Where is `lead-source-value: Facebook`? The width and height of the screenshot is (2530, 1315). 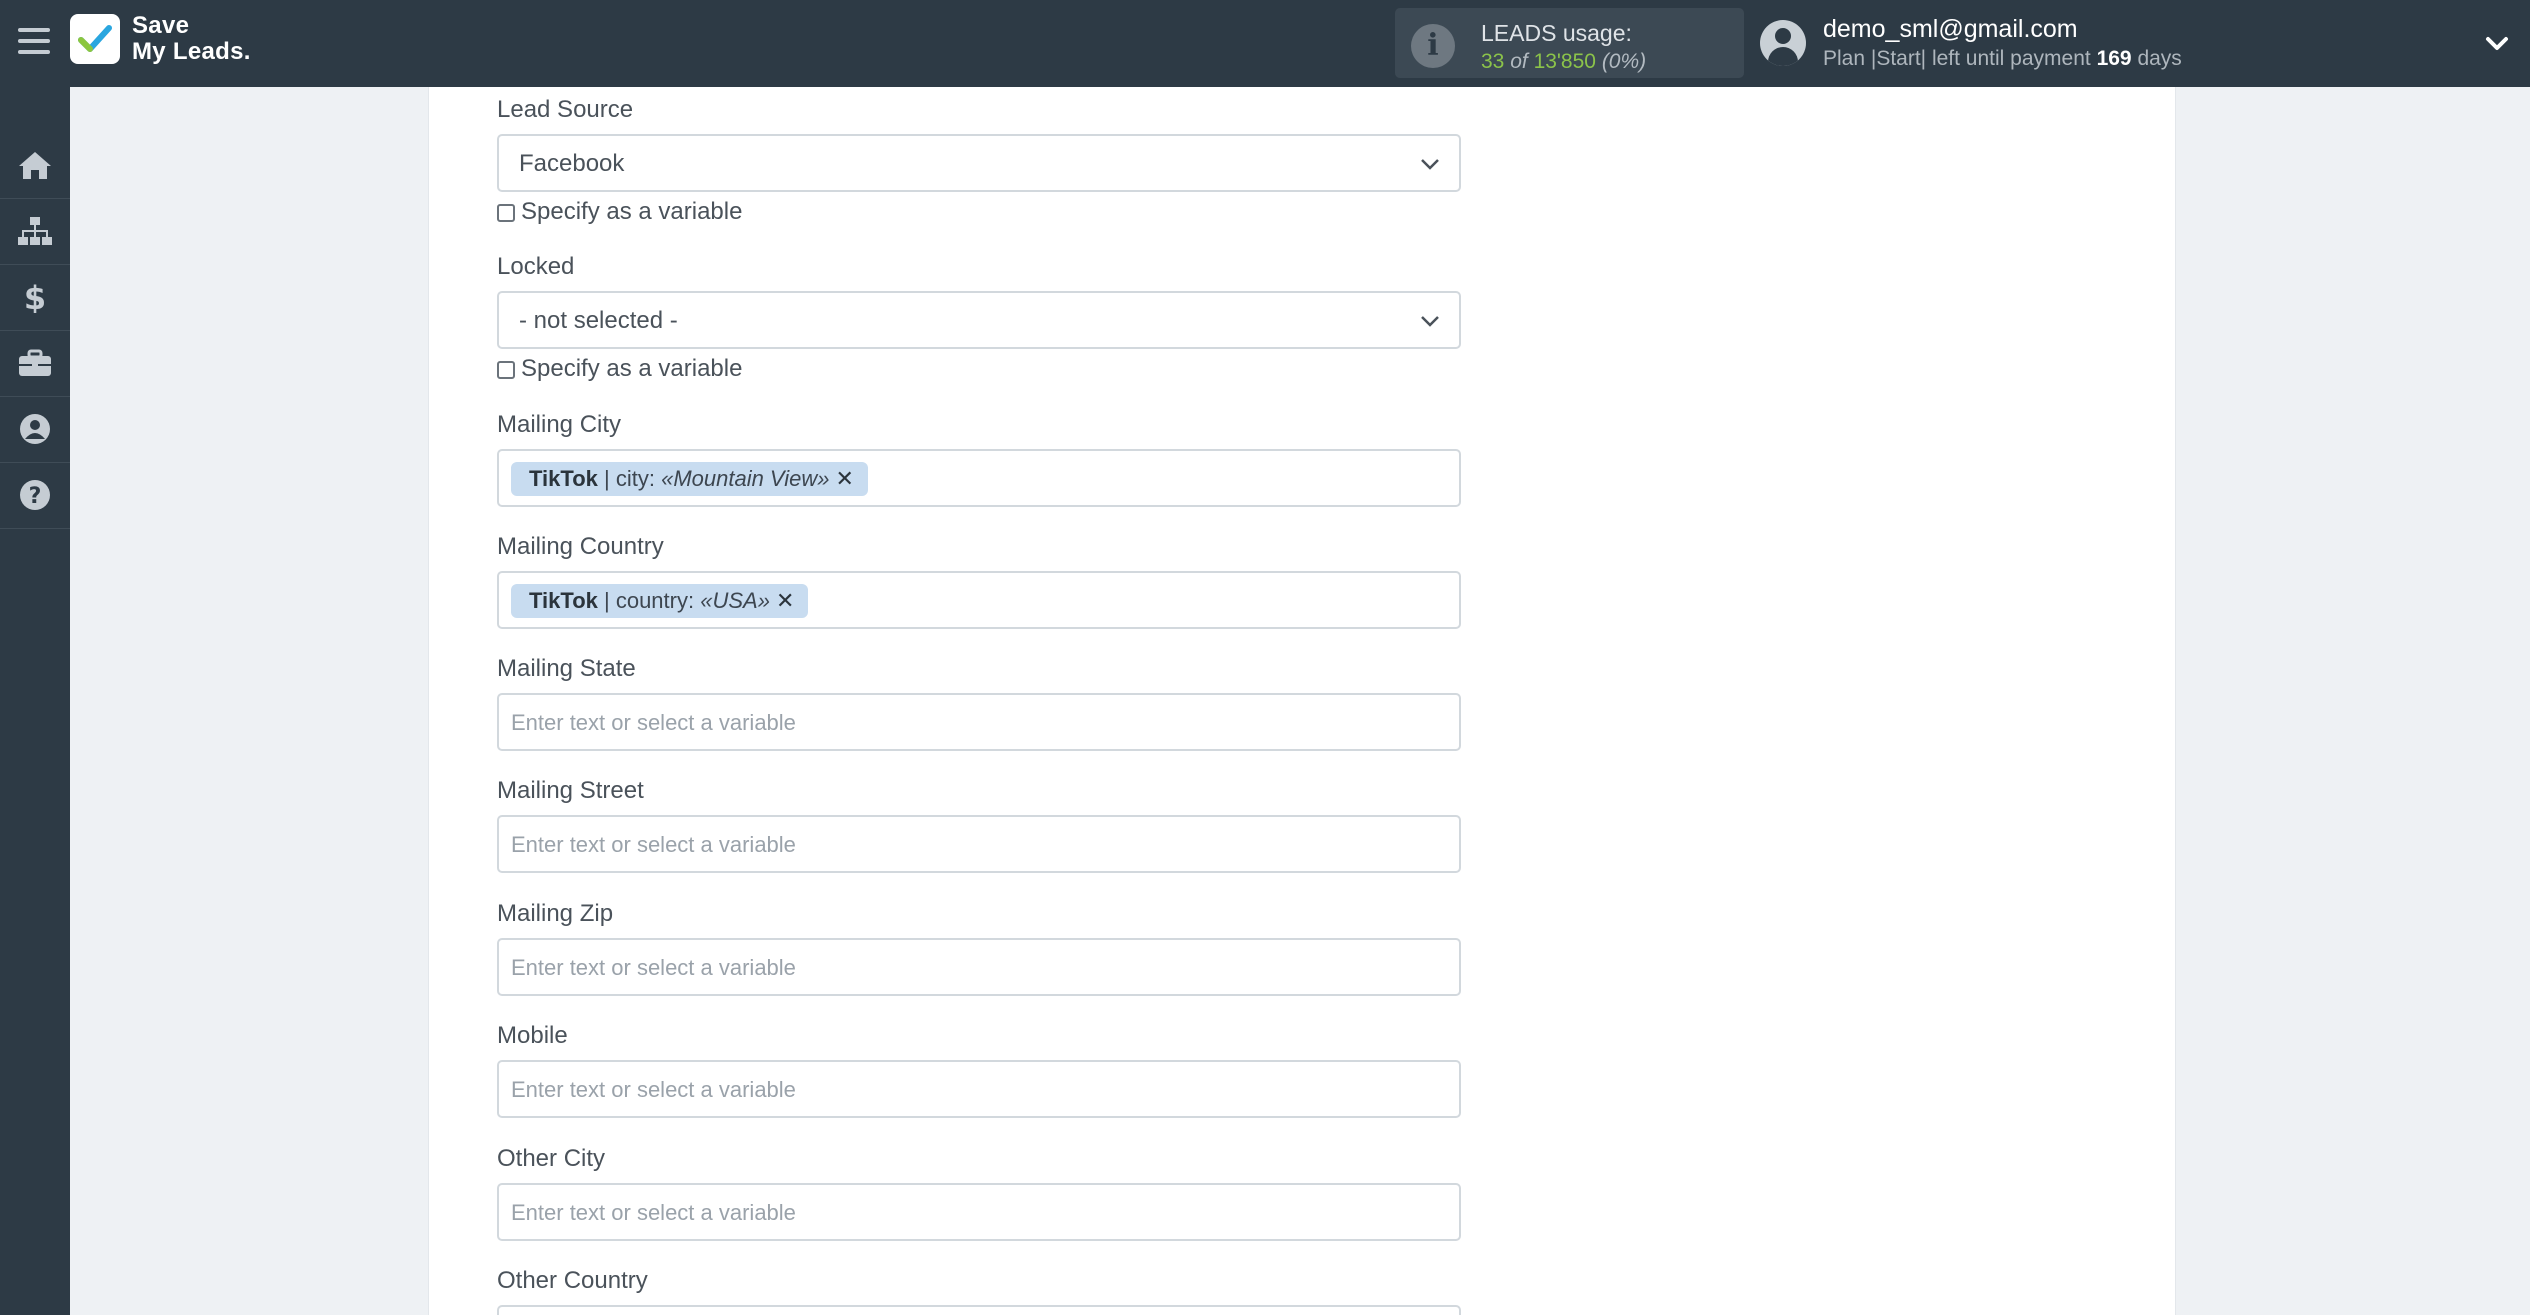 lead-source-value: Facebook is located at coordinates (572, 163).